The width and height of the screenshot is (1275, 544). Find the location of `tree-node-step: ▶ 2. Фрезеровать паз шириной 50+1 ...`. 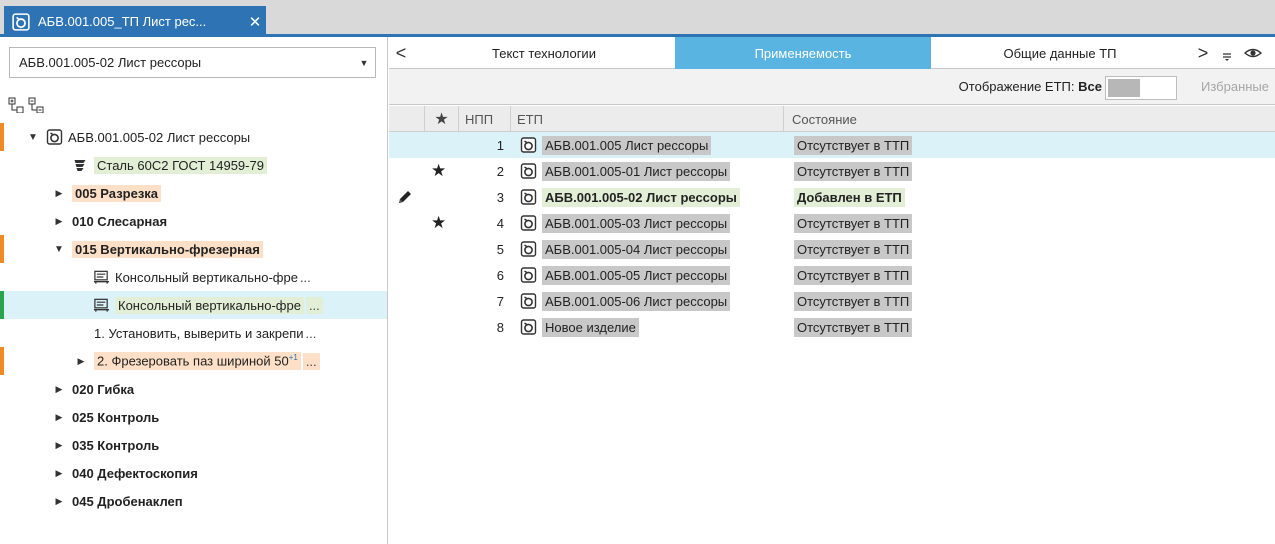

tree-node-step: ▶ 2. Фрезеровать паз шириной 50+1 ... is located at coordinates (193, 361).